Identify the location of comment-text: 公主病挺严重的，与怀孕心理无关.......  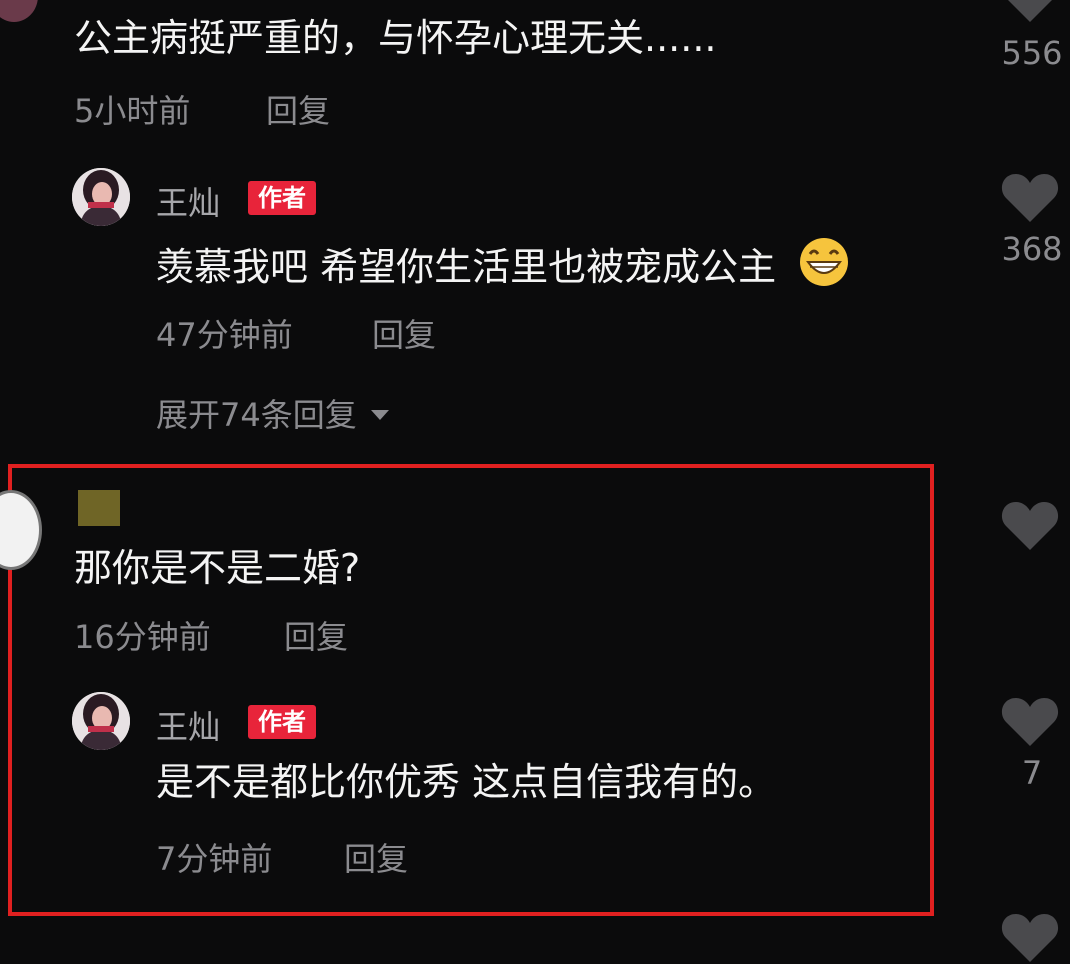
(395, 38).